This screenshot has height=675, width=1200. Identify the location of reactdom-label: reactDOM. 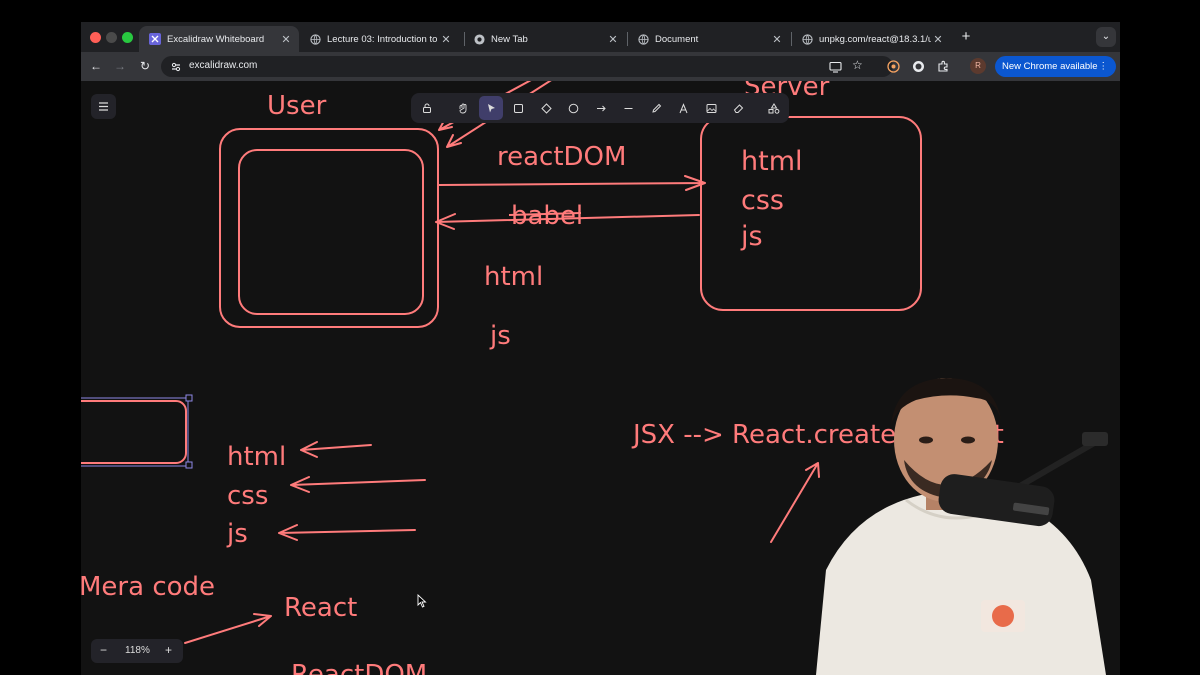
(561, 157).